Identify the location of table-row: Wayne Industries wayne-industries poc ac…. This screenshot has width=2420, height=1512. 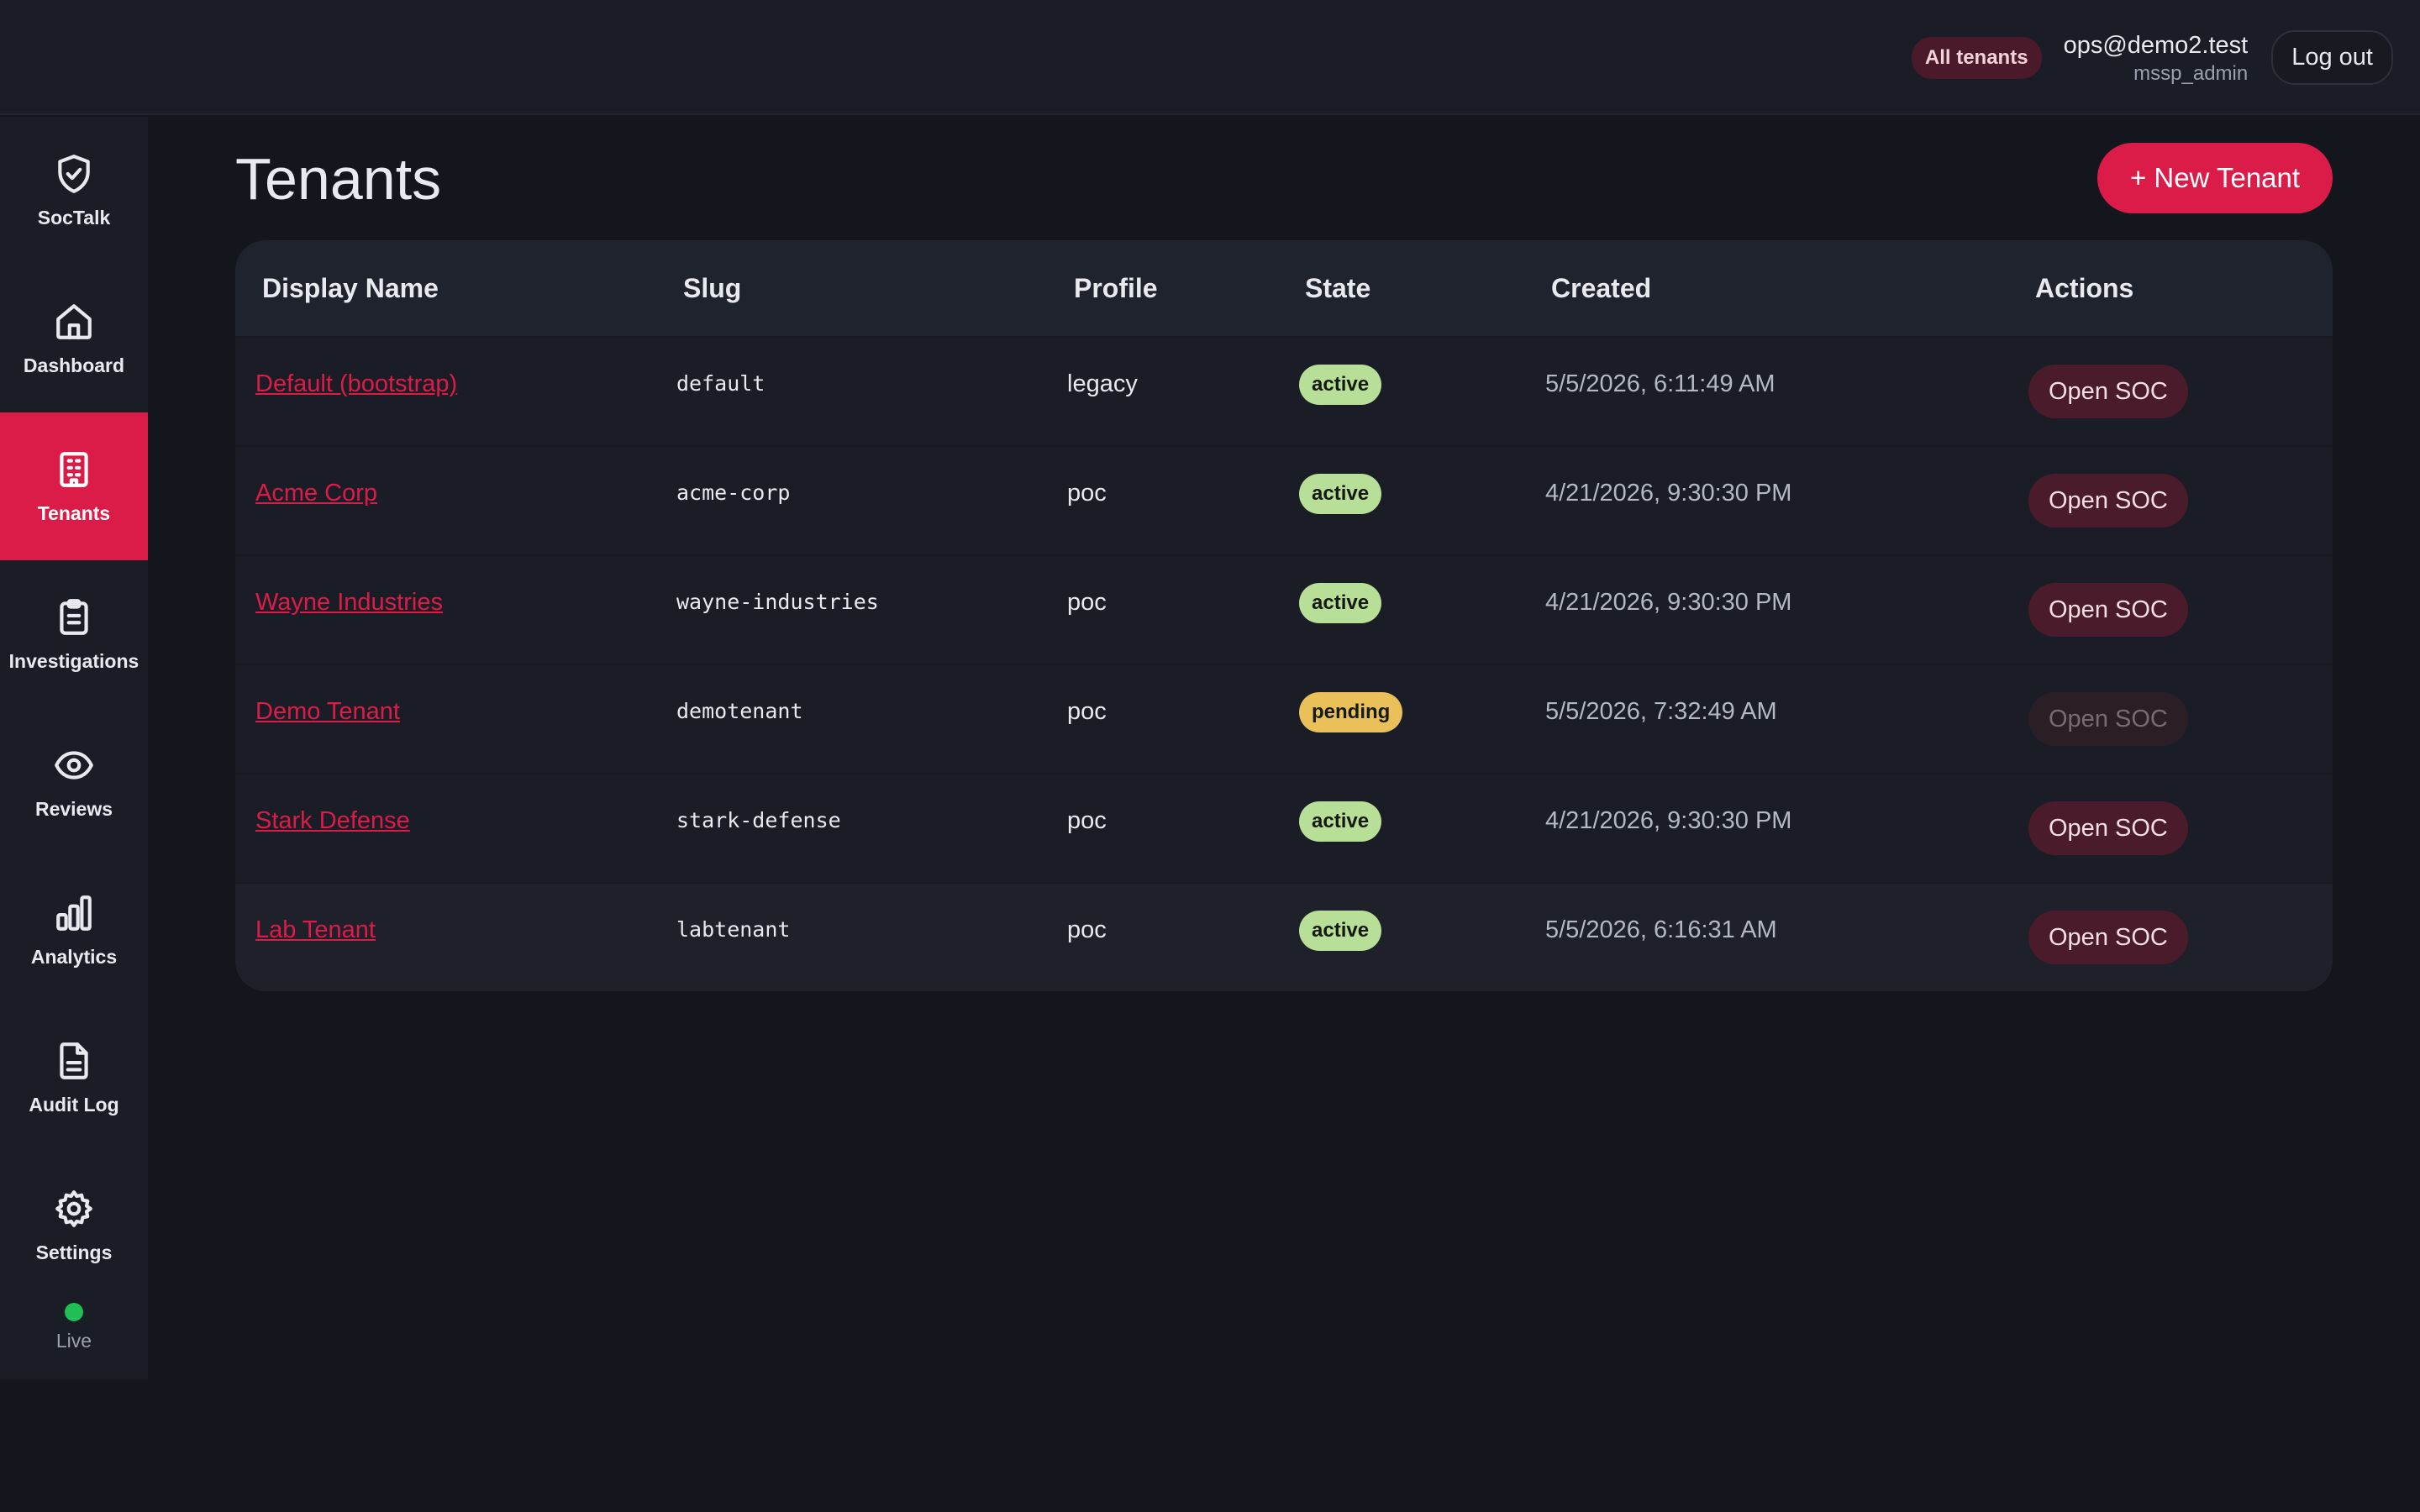
(1284, 609).